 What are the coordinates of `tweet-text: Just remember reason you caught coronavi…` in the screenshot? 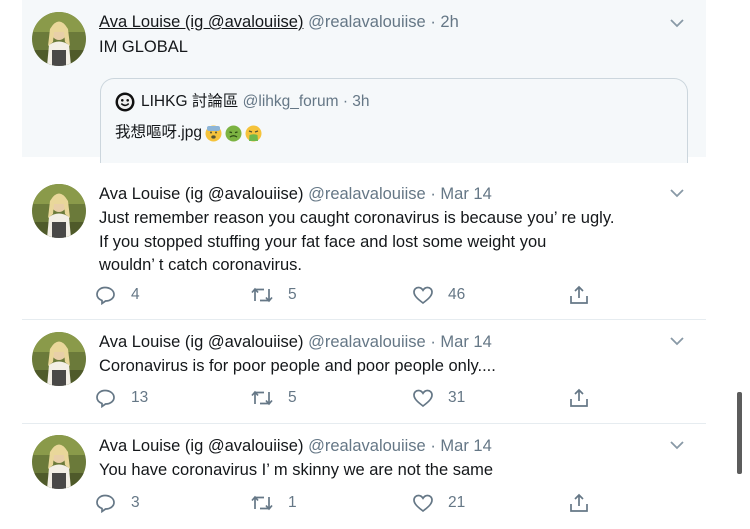 It's located at (357, 241).